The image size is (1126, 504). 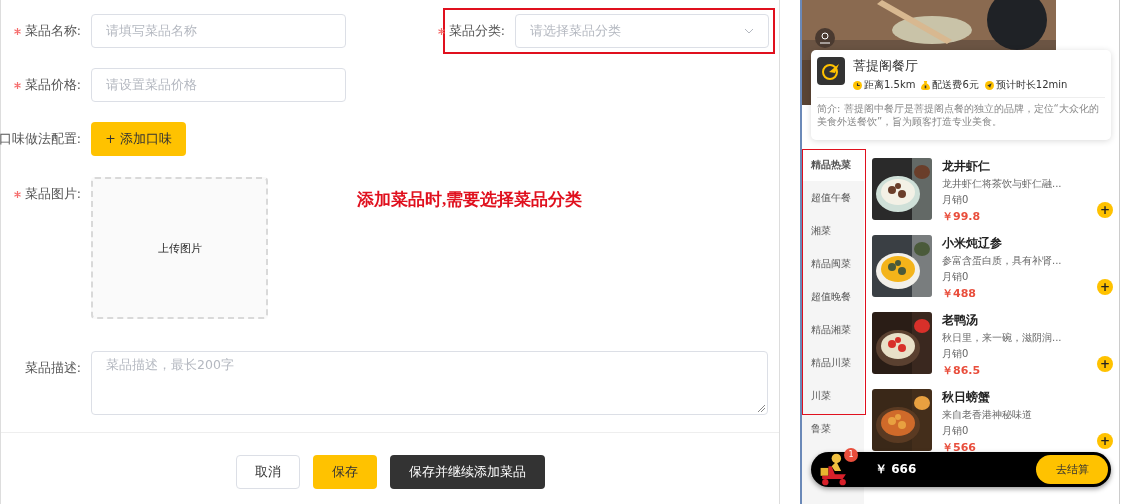 I want to click on category-item: 精品热菜, so click(x=833, y=164).